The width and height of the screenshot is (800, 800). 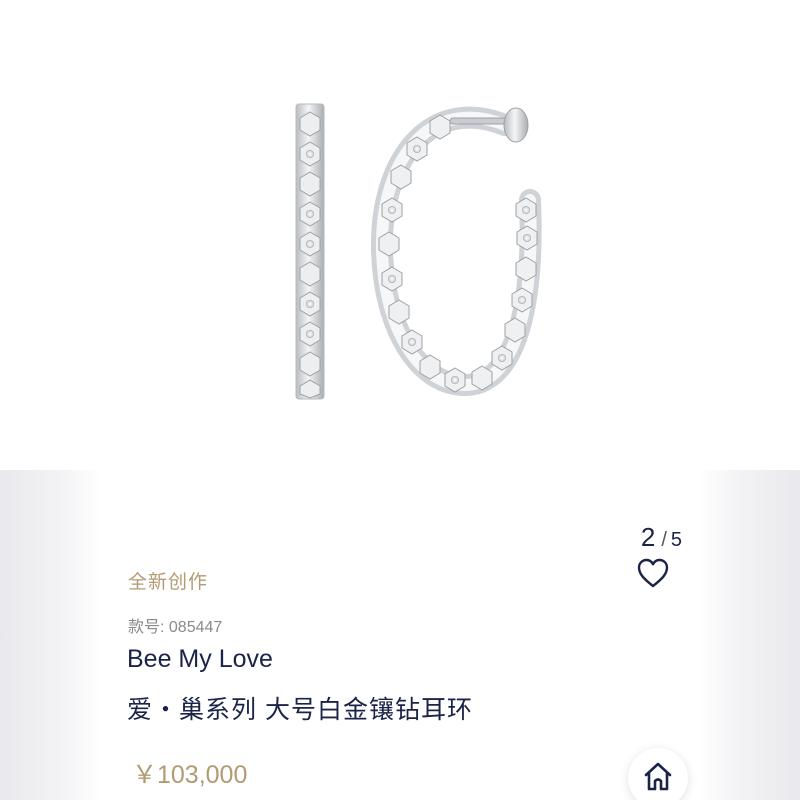 What do you see at coordinates (300, 710) in the screenshot?
I see `product-title: 爱・巢系列 大号白金镶钻耳环` at bounding box center [300, 710].